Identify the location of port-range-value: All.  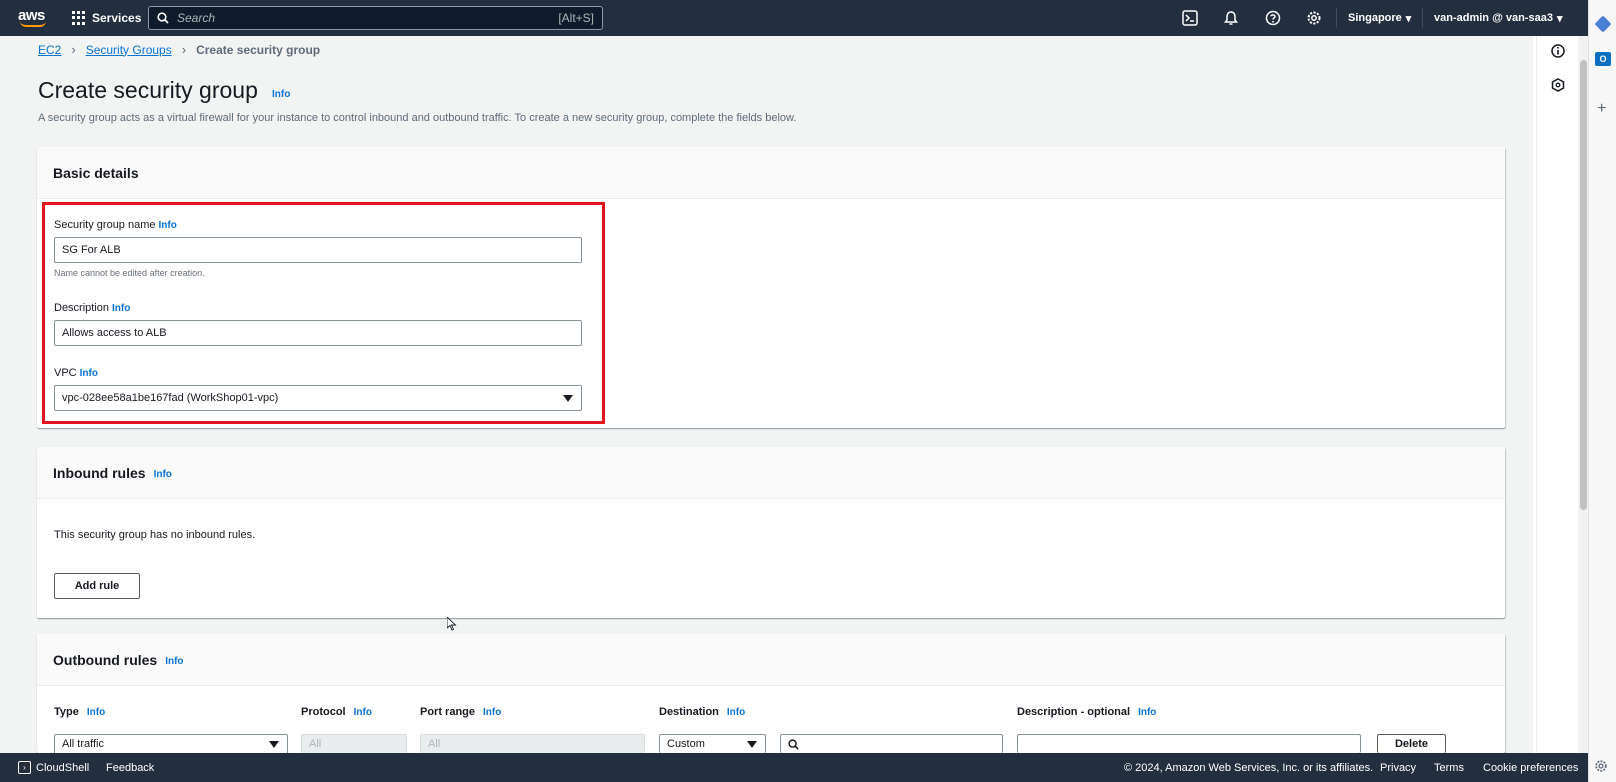
(434, 744).